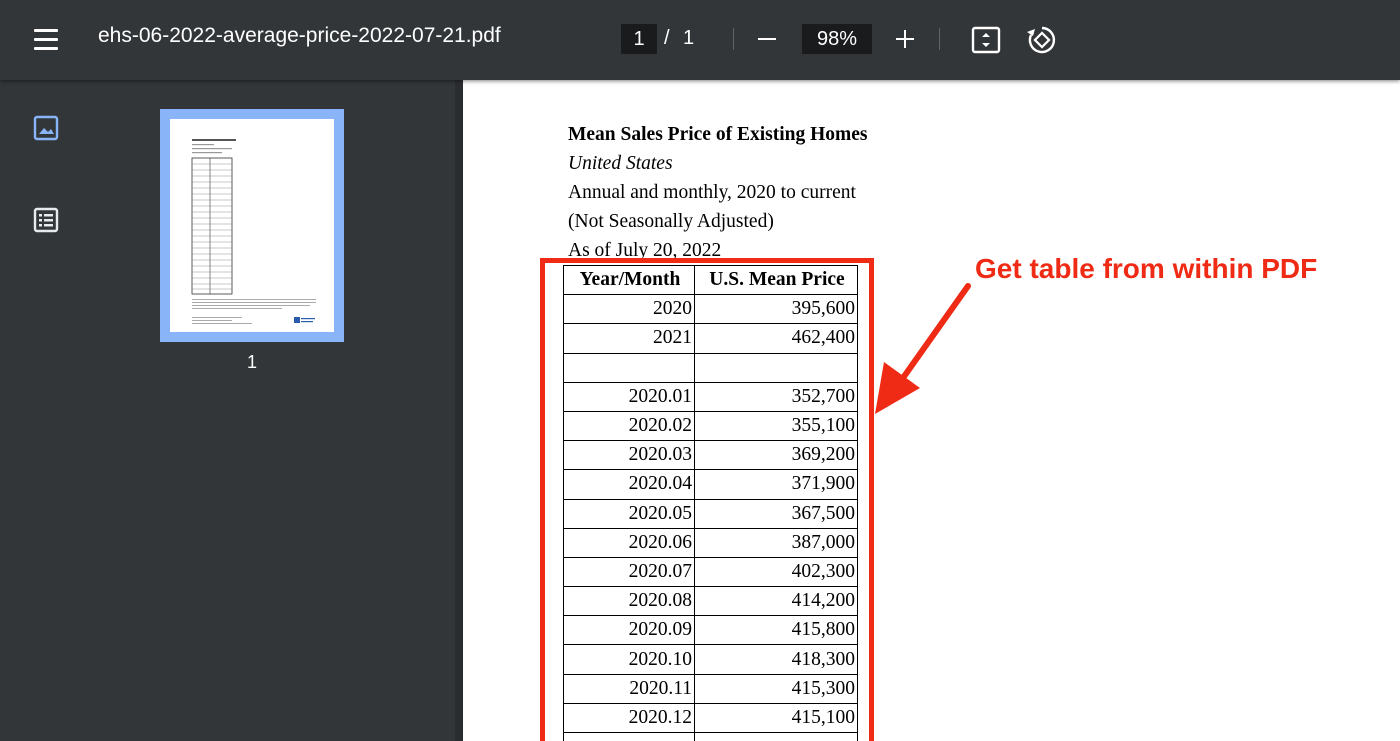 This screenshot has width=1400, height=741. What do you see at coordinates (837, 39) in the screenshot?
I see `zoom-level-input: 98%` at bounding box center [837, 39].